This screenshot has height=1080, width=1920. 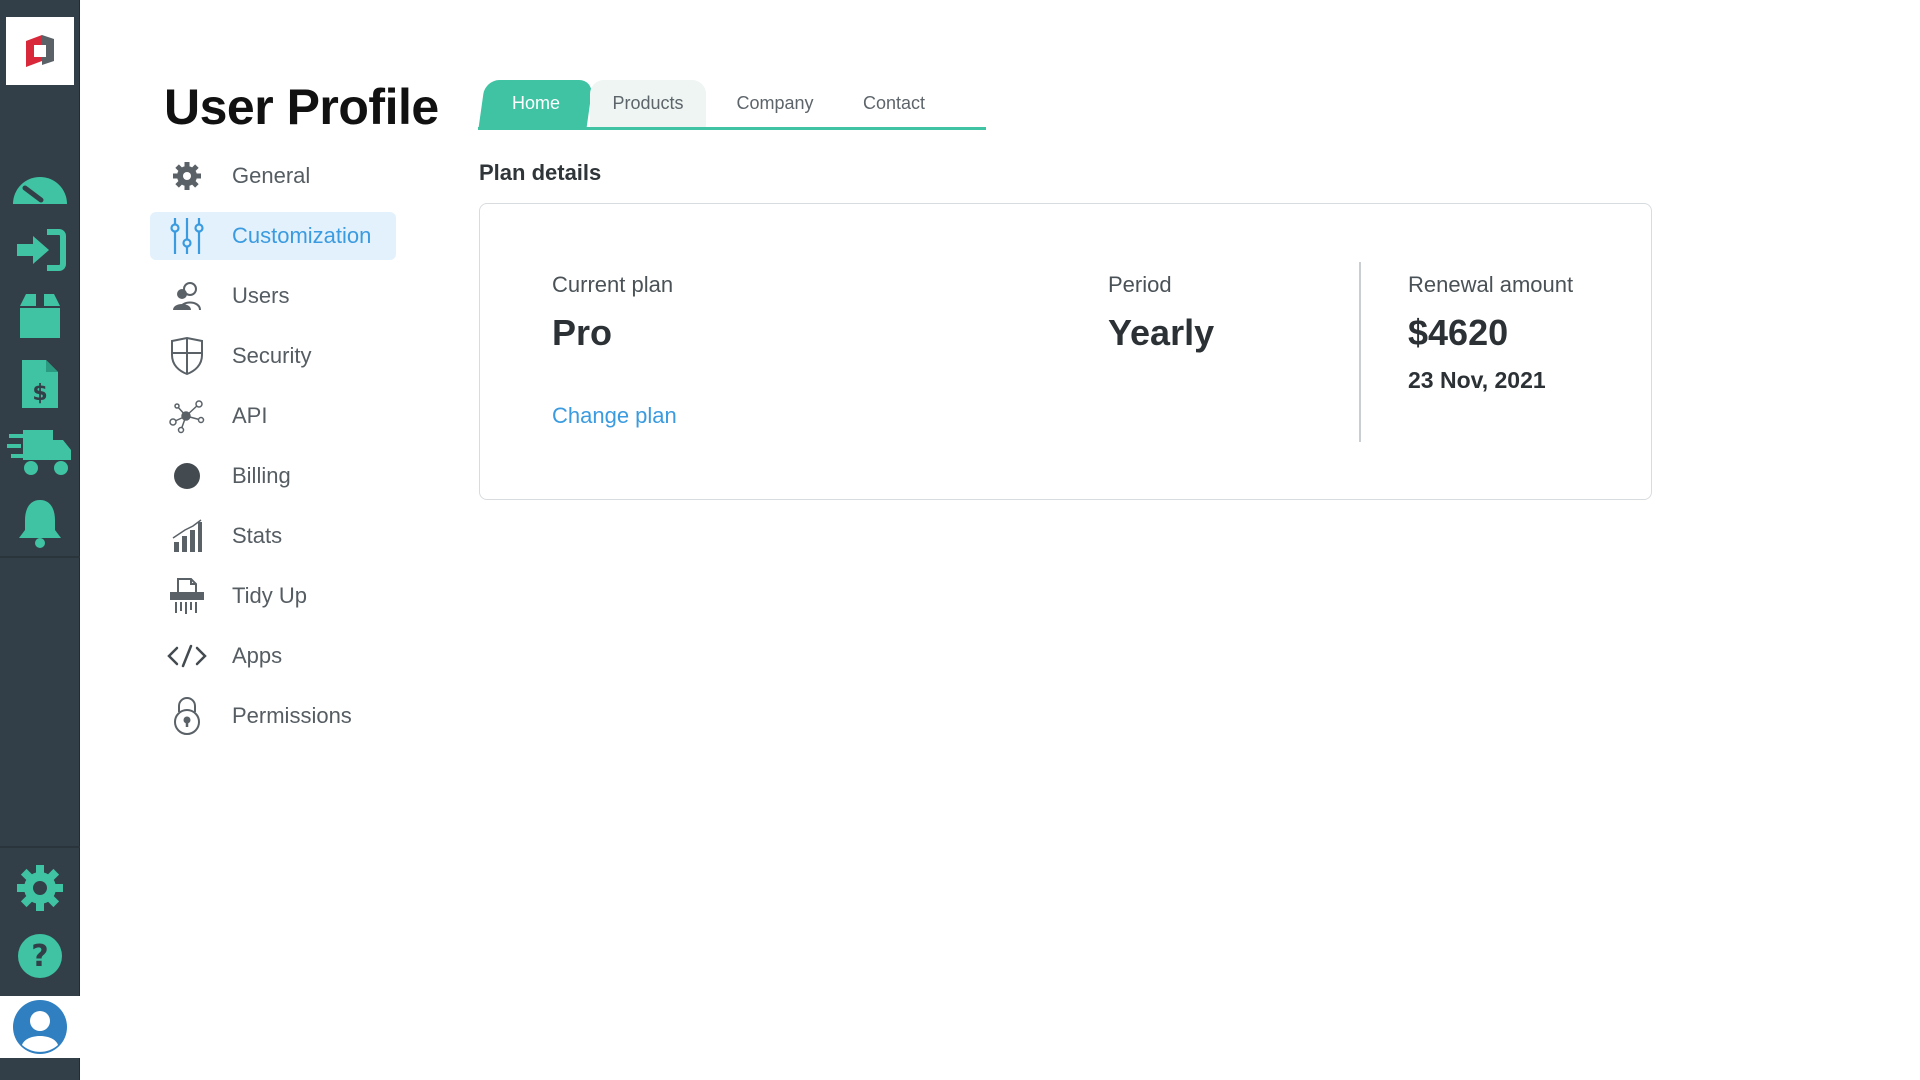 What do you see at coordinates (1477, 380) in the screenshot?
I see `renewal-date: 23 Nov, 2021` at bounding box center [1477, 380].